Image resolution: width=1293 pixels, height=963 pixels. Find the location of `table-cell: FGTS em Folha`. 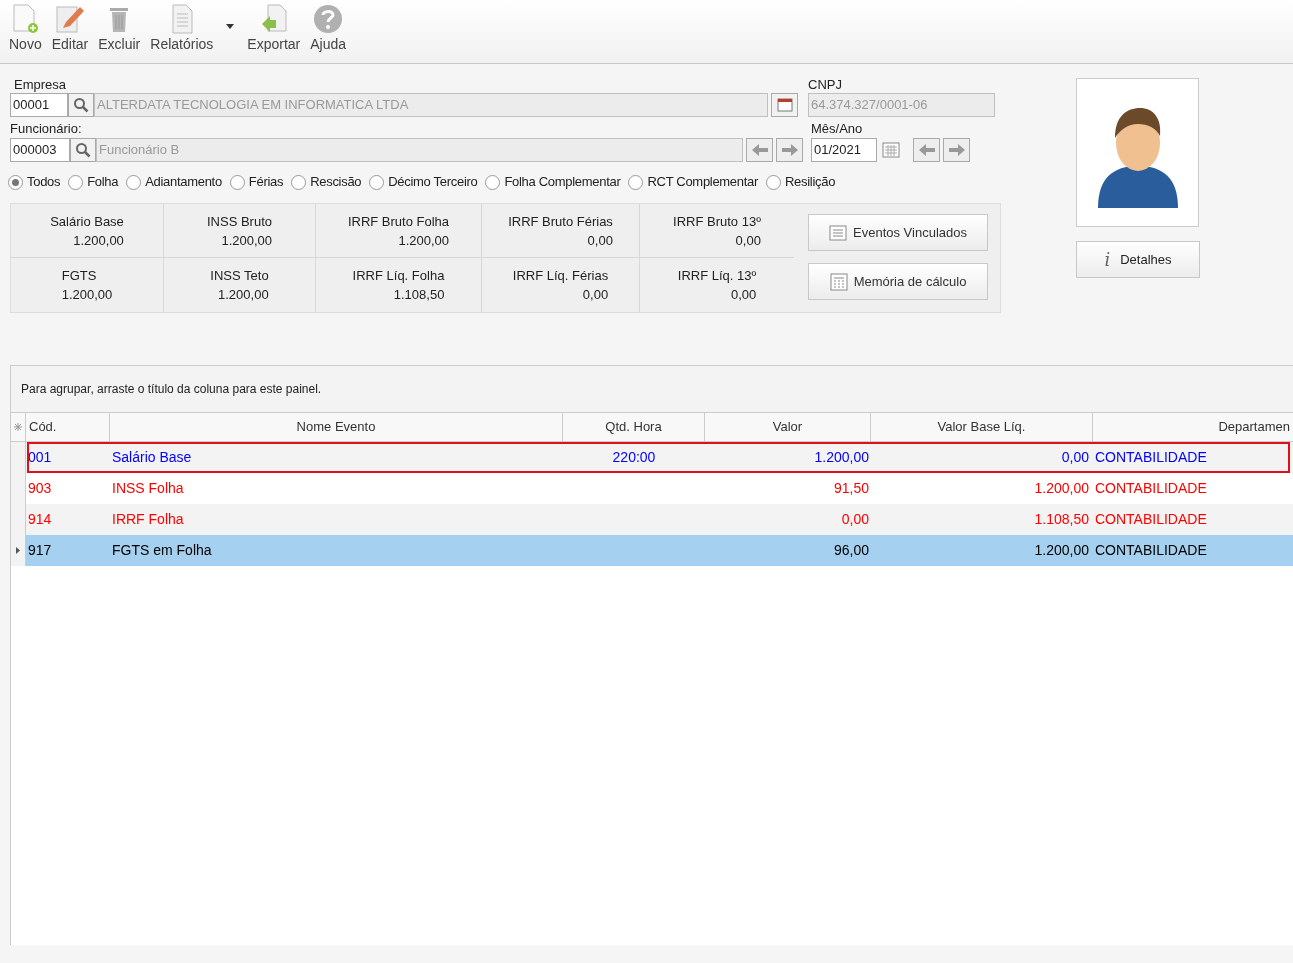

table-cell: FGTS em Folha is located at coordinates (162, 550).